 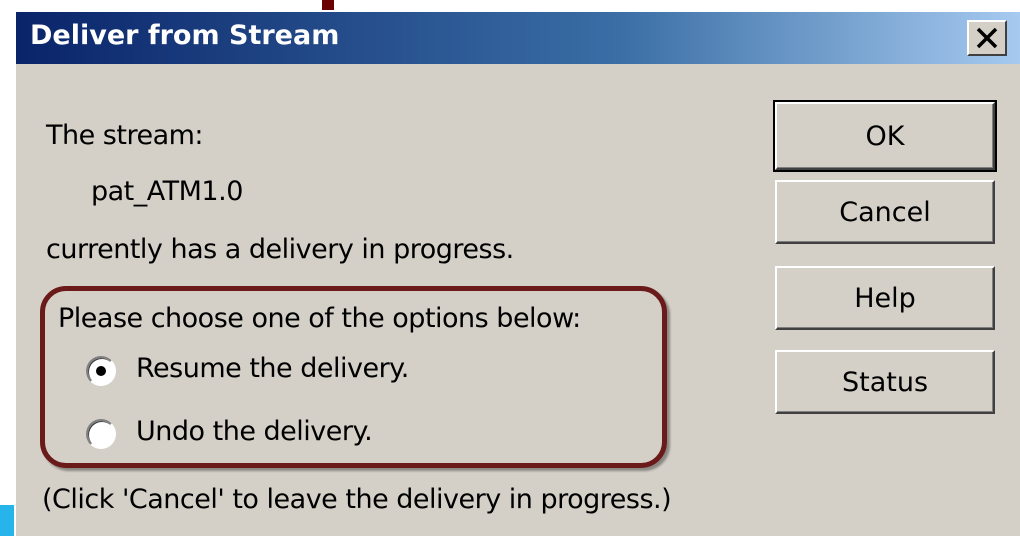 What do you see at coordinates (885, 136) in the screenshot?
I see `ok-button: OK` at bounding box center [885, 136].